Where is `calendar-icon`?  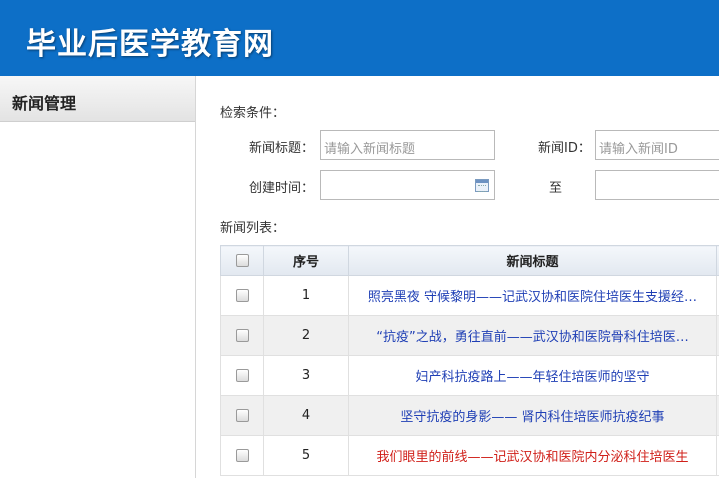 calendar-icon is located at coordinates (482, 185).